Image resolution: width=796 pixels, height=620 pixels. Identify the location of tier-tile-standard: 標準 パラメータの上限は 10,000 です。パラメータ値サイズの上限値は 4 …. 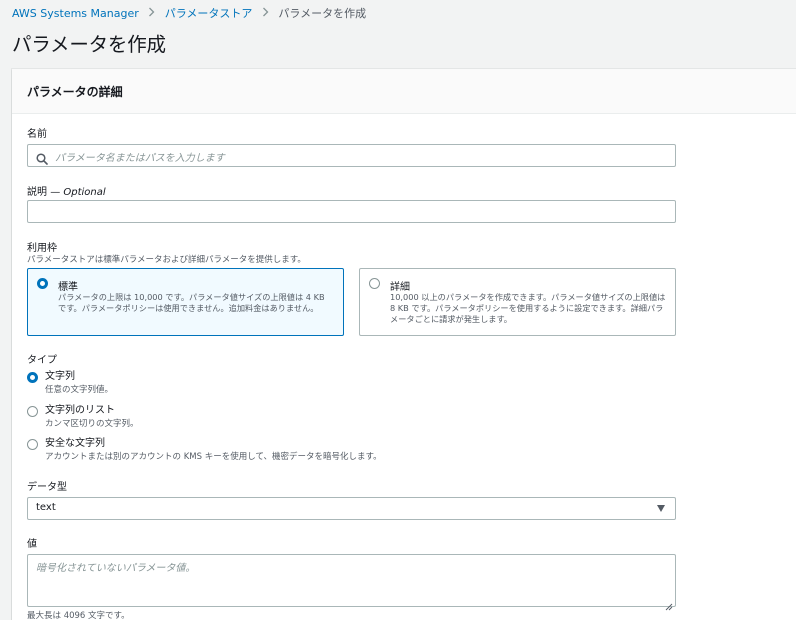
(185, 302).